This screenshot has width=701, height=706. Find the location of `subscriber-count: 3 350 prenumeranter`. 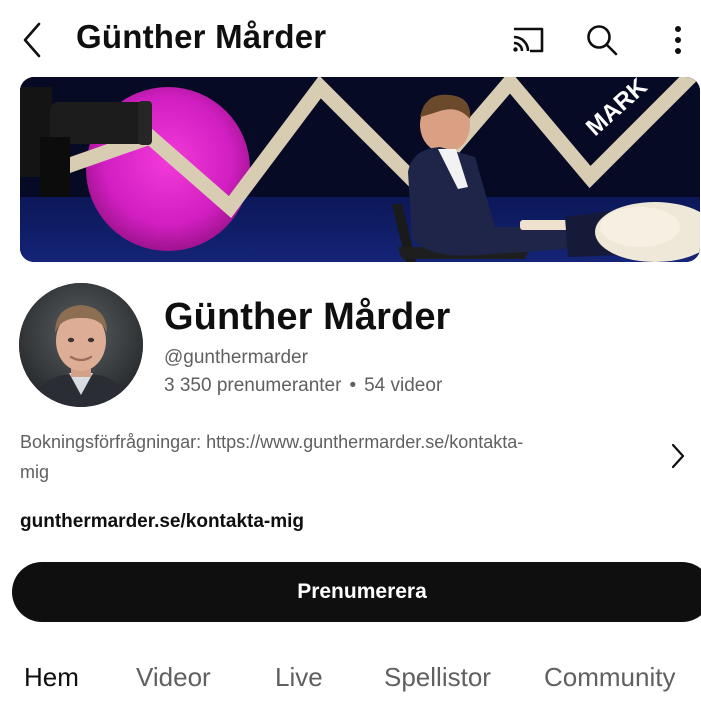

subscriber-count: 3 350 prenumeranter is located at coordinates (253, 385).